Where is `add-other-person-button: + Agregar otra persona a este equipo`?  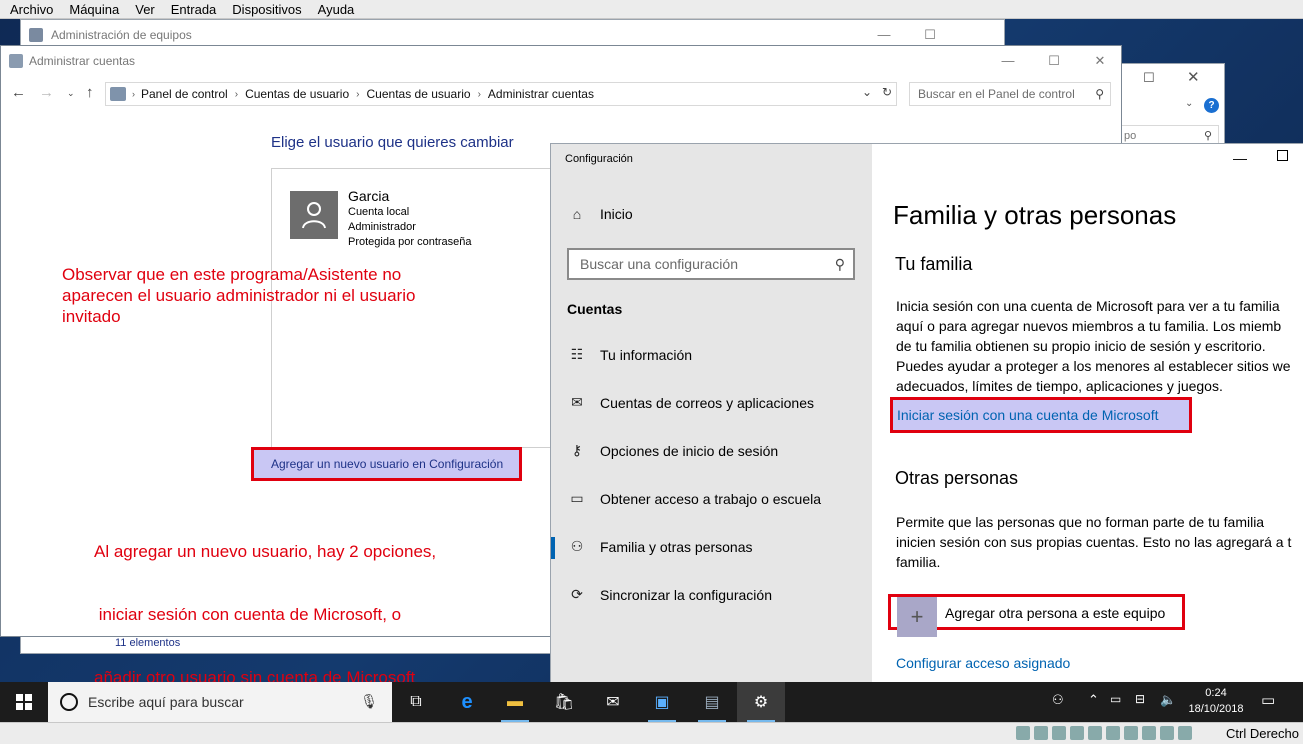
add-other-person-button: + Agregar otra persona a este equipo is located at coordinates (1036, 615).